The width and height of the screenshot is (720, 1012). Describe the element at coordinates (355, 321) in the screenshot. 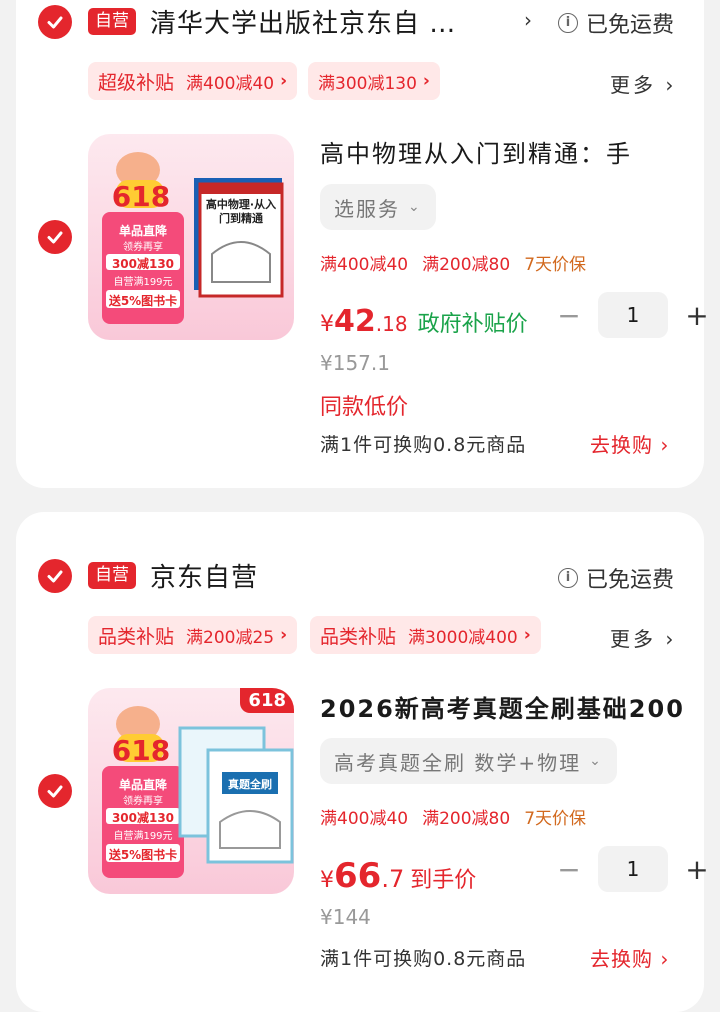

I see `price-integer: 42` at that location.